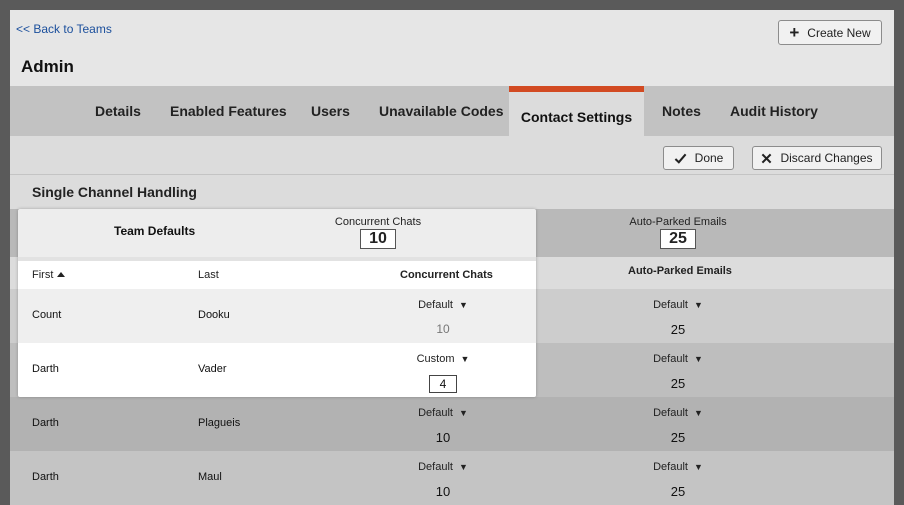 This screenshot has height=505, width=904. What do you see at coordinates (277, 275) in the screenshot?
I see `header-highlight: First Last Concurrent Chats` at bounding box center [277, 275].